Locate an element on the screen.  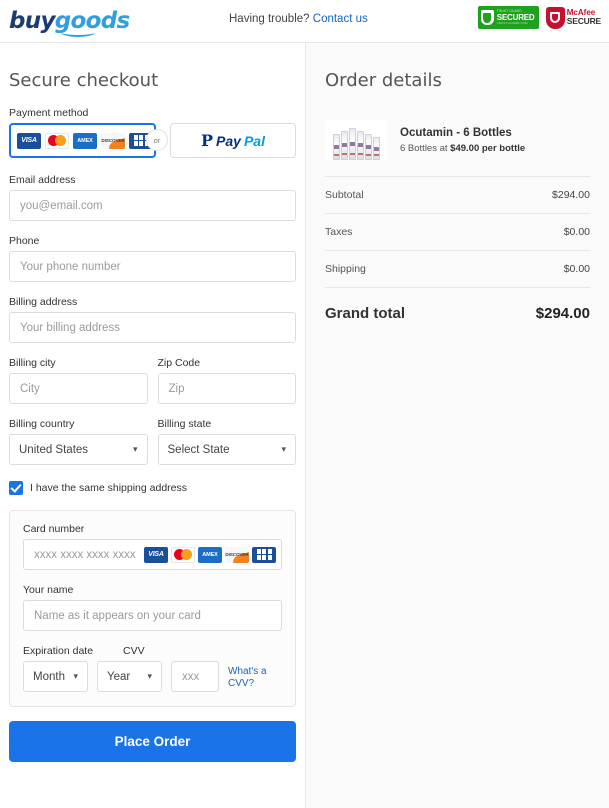
expiration-year-select: Year ▾ is located at coordinates (129, 676).